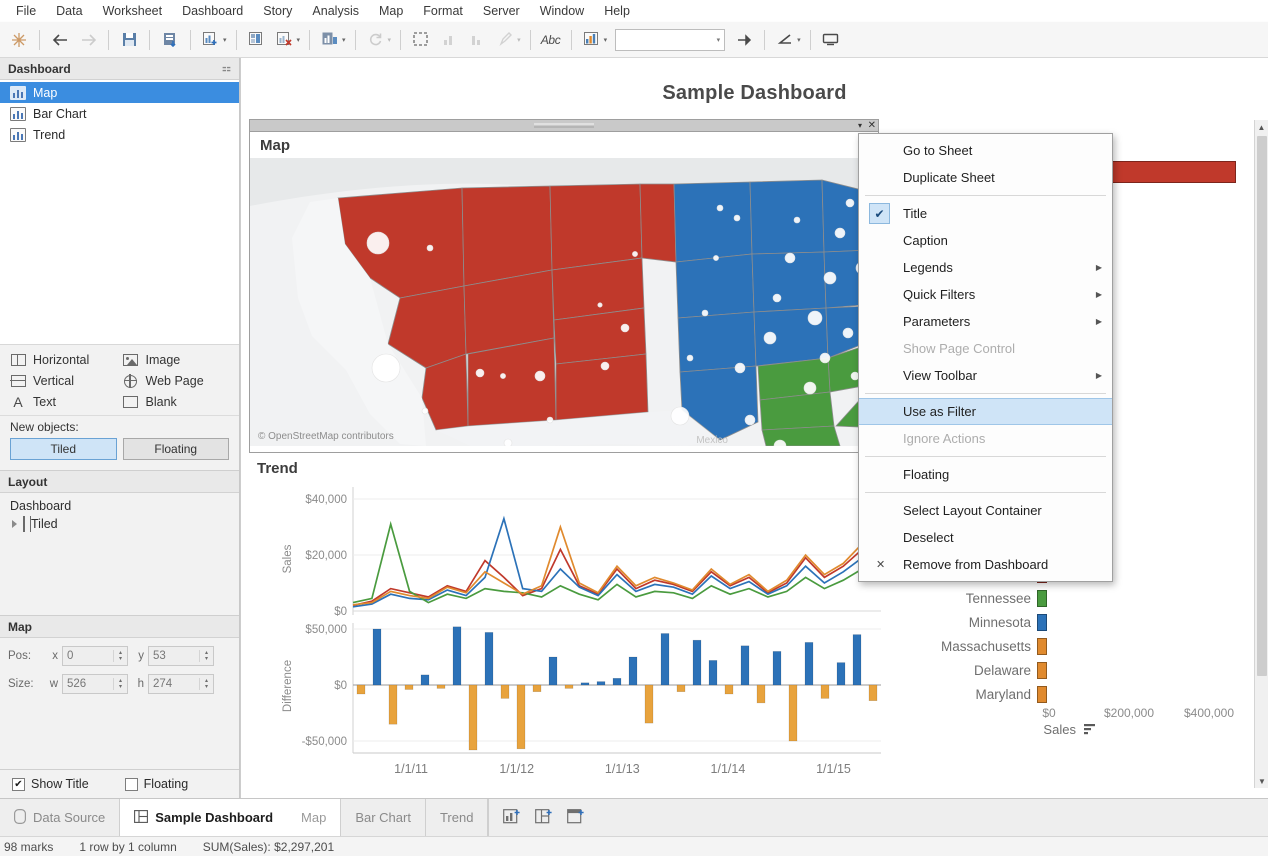 The width and height of the screenshot is (1268, 856). Describe the element at coordinates (1069, 598) in the screenshot. I see `bar-chart-row: Tennessee` at that location.